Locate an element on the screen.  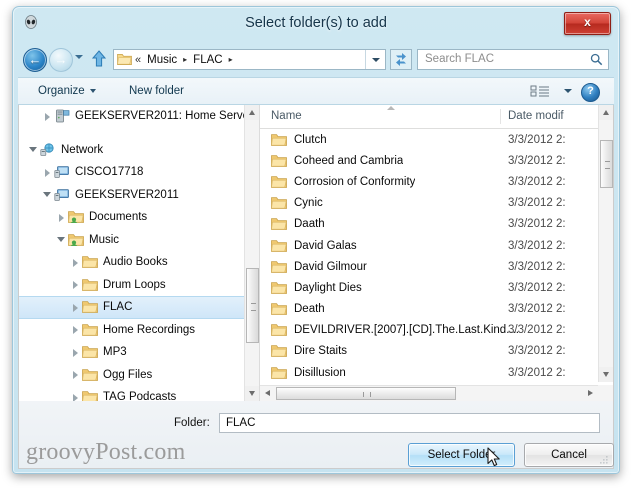
file-name-cell: Clutch is located at coordinates (310, 139).